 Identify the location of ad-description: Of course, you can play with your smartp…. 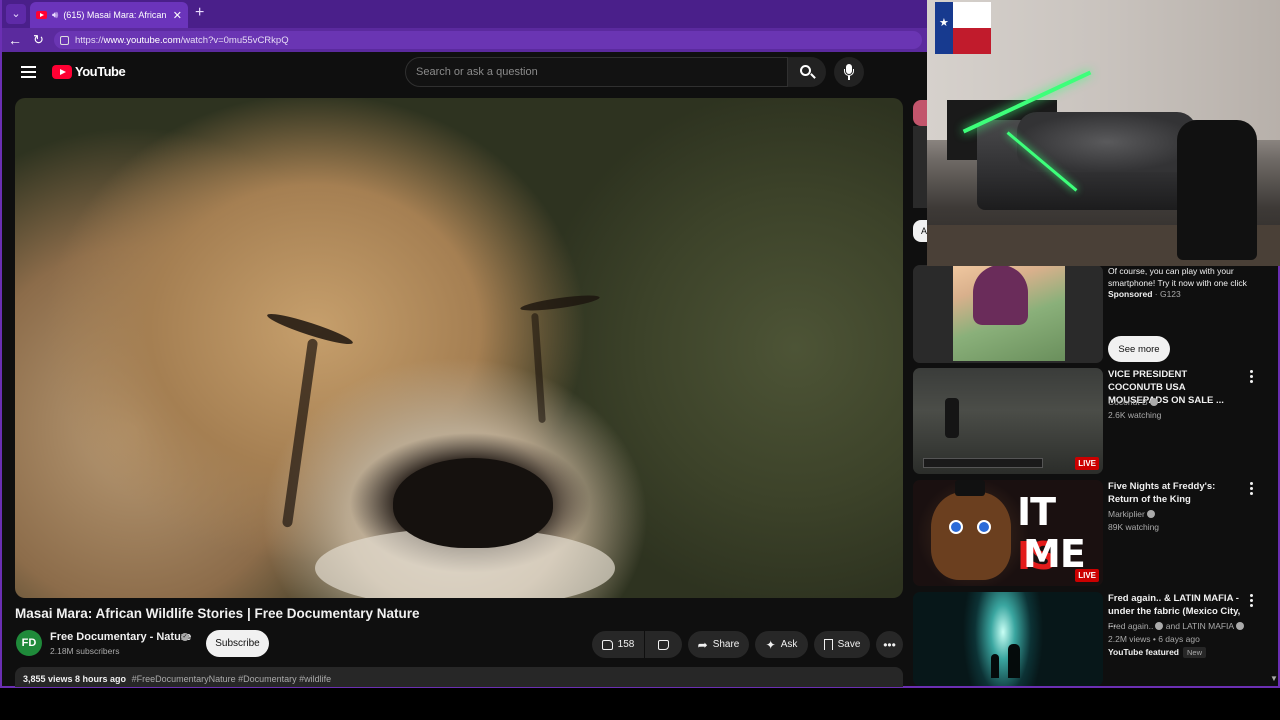
(1177, 277).